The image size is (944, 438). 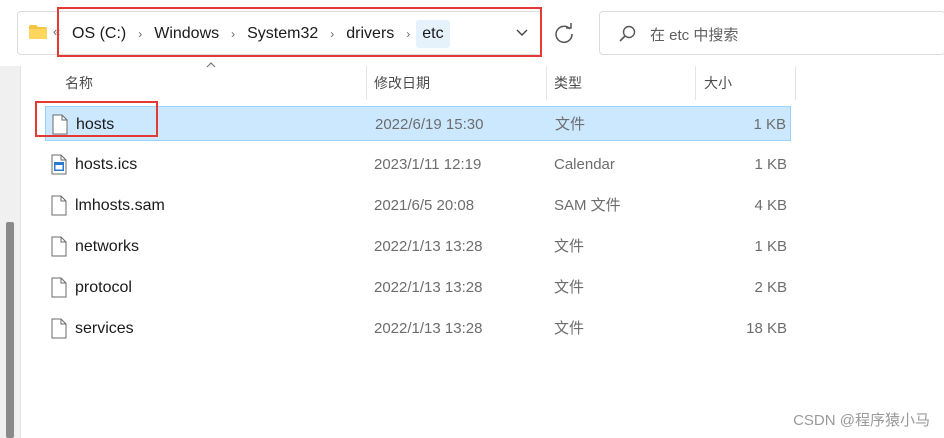 What do you see at coordinates (584, 164) in the screenshot?
I see `file-type: Calendar` at bounding box center [584, 164].